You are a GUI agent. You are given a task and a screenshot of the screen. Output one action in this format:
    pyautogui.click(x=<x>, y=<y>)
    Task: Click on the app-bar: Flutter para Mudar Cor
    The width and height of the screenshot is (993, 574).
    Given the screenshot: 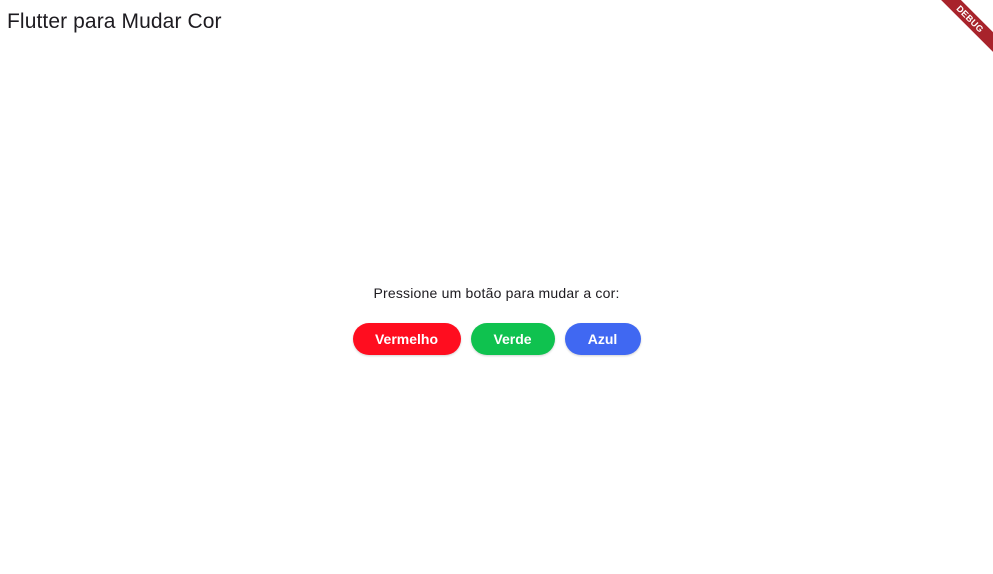 What is the action you would take?
    pyautogui.click(x=496, y=24)
    